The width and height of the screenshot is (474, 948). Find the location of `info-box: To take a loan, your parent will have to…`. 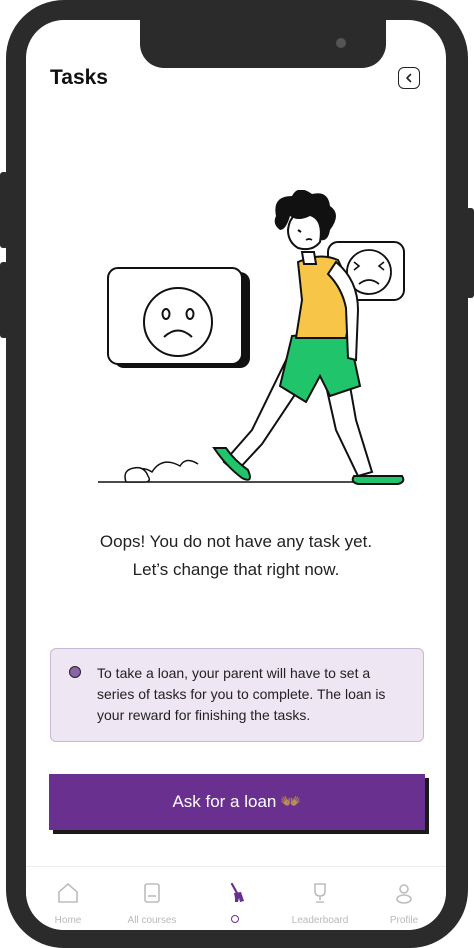

info-box: To take a loan, your parent will have to… is located at coordinates (237, 695).